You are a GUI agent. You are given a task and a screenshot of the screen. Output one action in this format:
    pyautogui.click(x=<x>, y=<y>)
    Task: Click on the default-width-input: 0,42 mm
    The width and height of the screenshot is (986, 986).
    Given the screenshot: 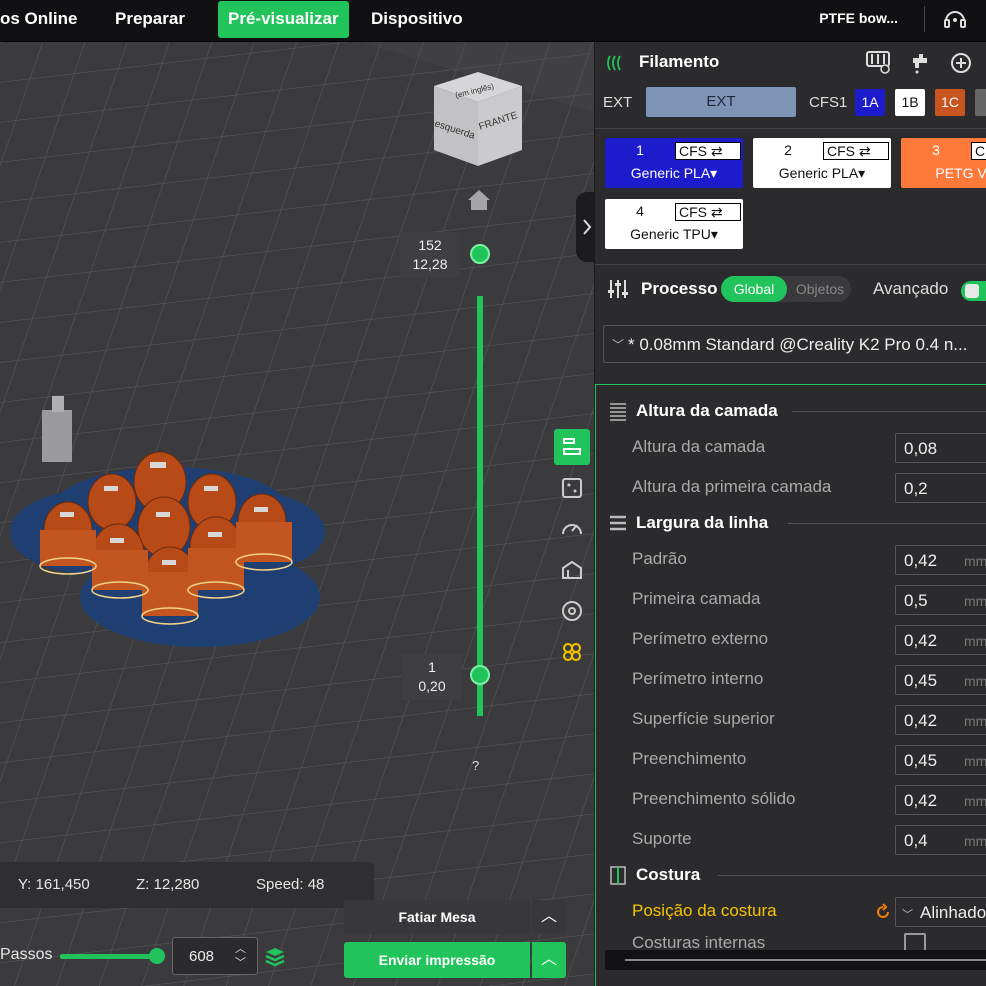 What is the action you would take?
    pyautogui.click(x=940, y=560)
    